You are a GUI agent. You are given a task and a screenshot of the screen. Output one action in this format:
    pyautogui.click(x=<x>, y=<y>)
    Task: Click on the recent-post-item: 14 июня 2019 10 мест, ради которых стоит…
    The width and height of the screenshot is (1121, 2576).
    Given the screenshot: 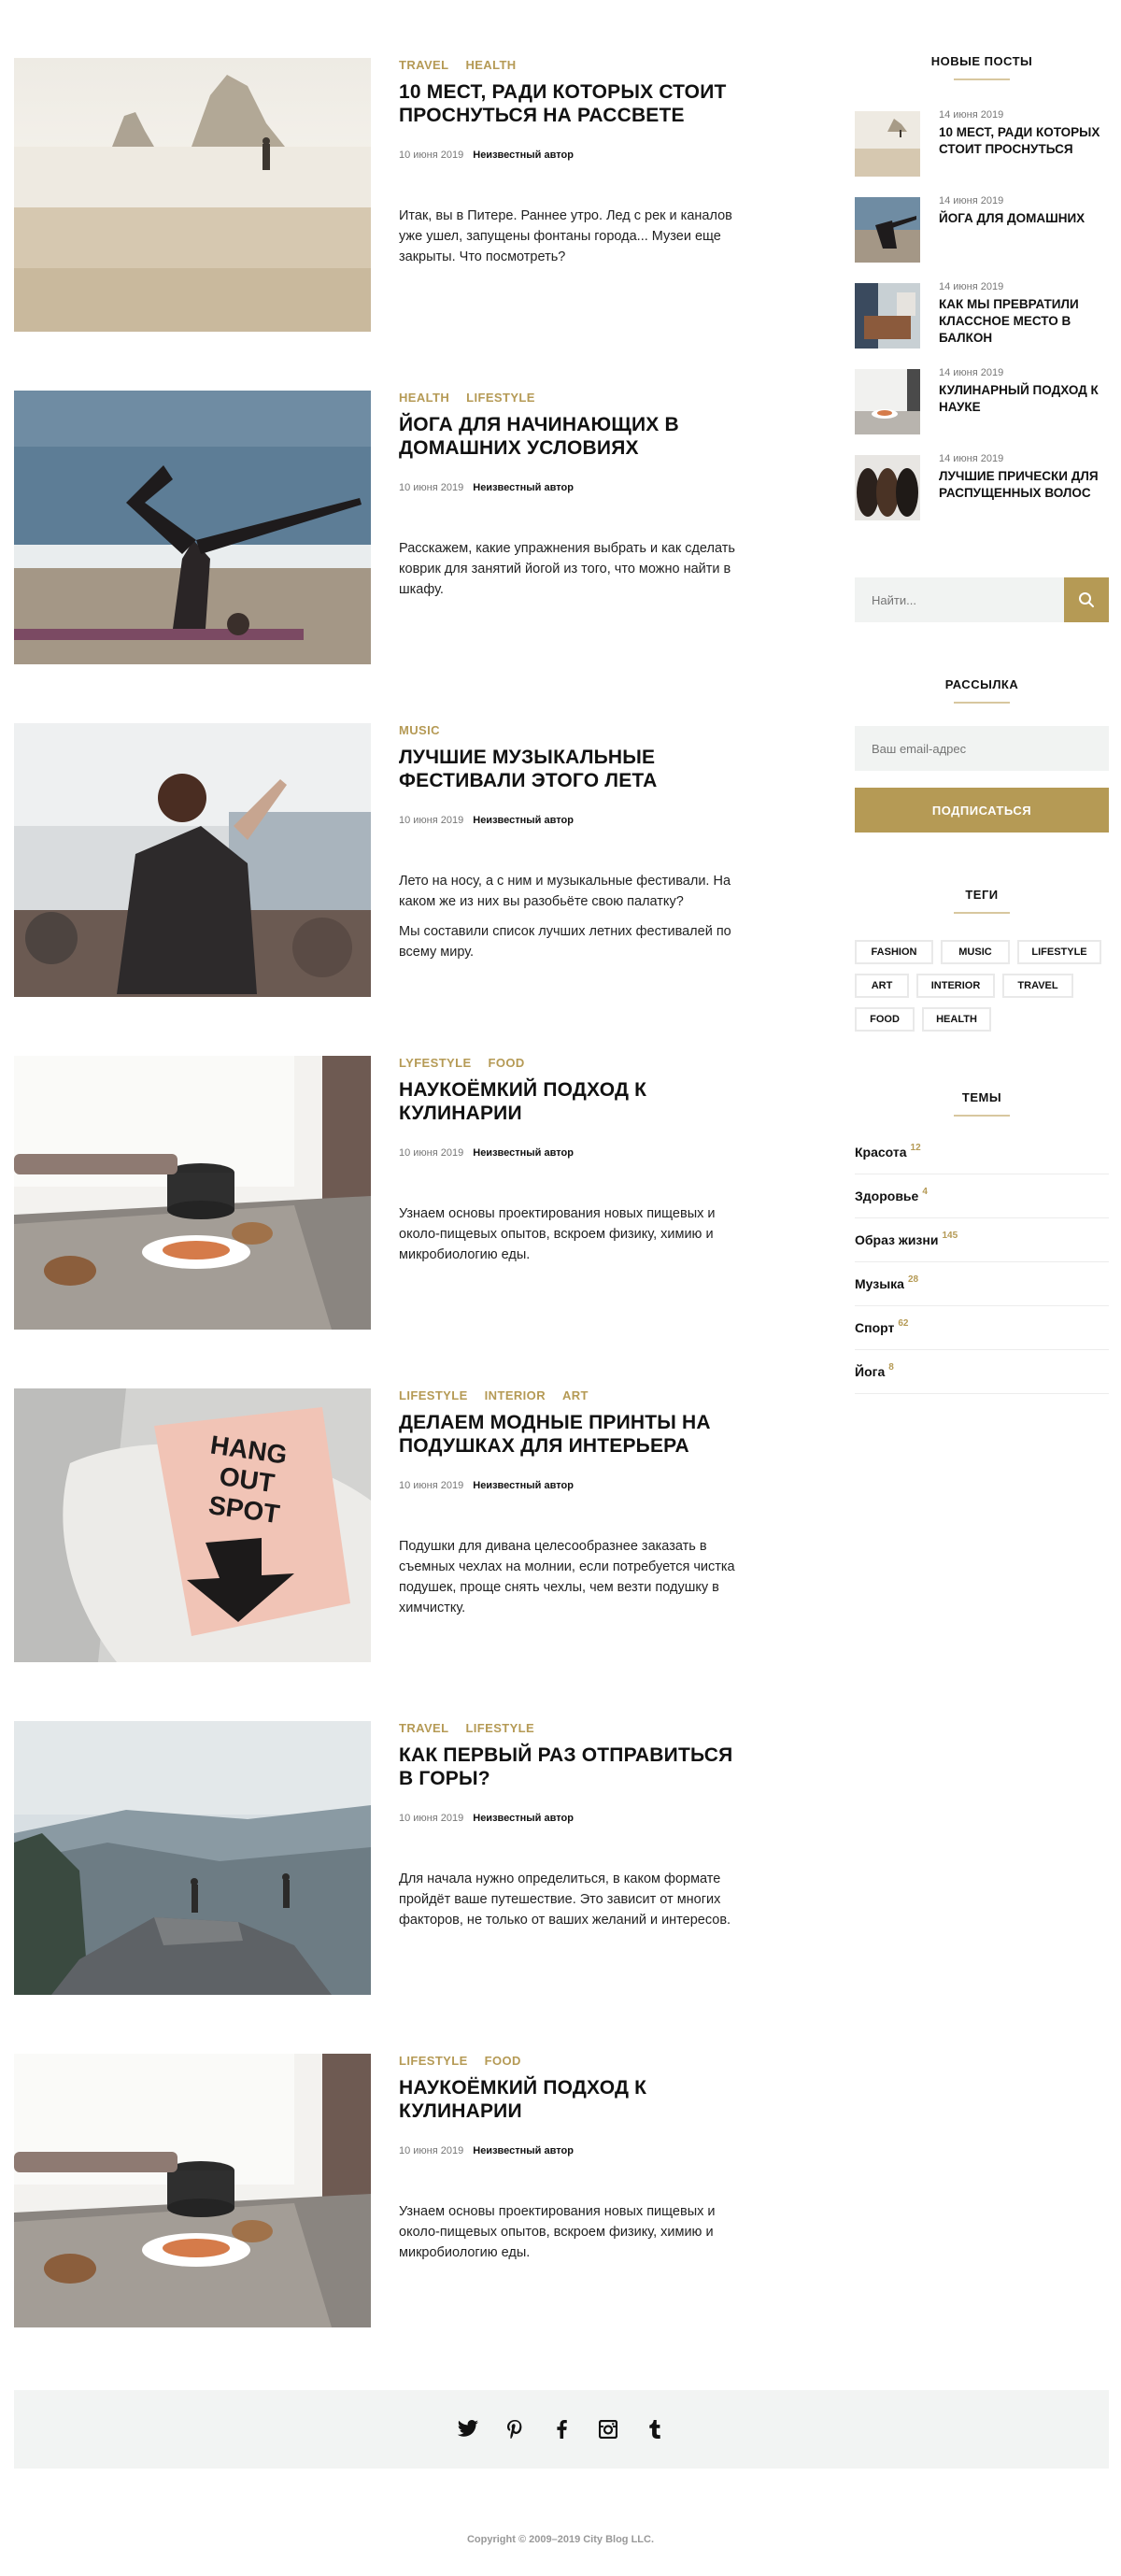 What is the action you would take?
    pyautogui.click(x=982, y=143)
    